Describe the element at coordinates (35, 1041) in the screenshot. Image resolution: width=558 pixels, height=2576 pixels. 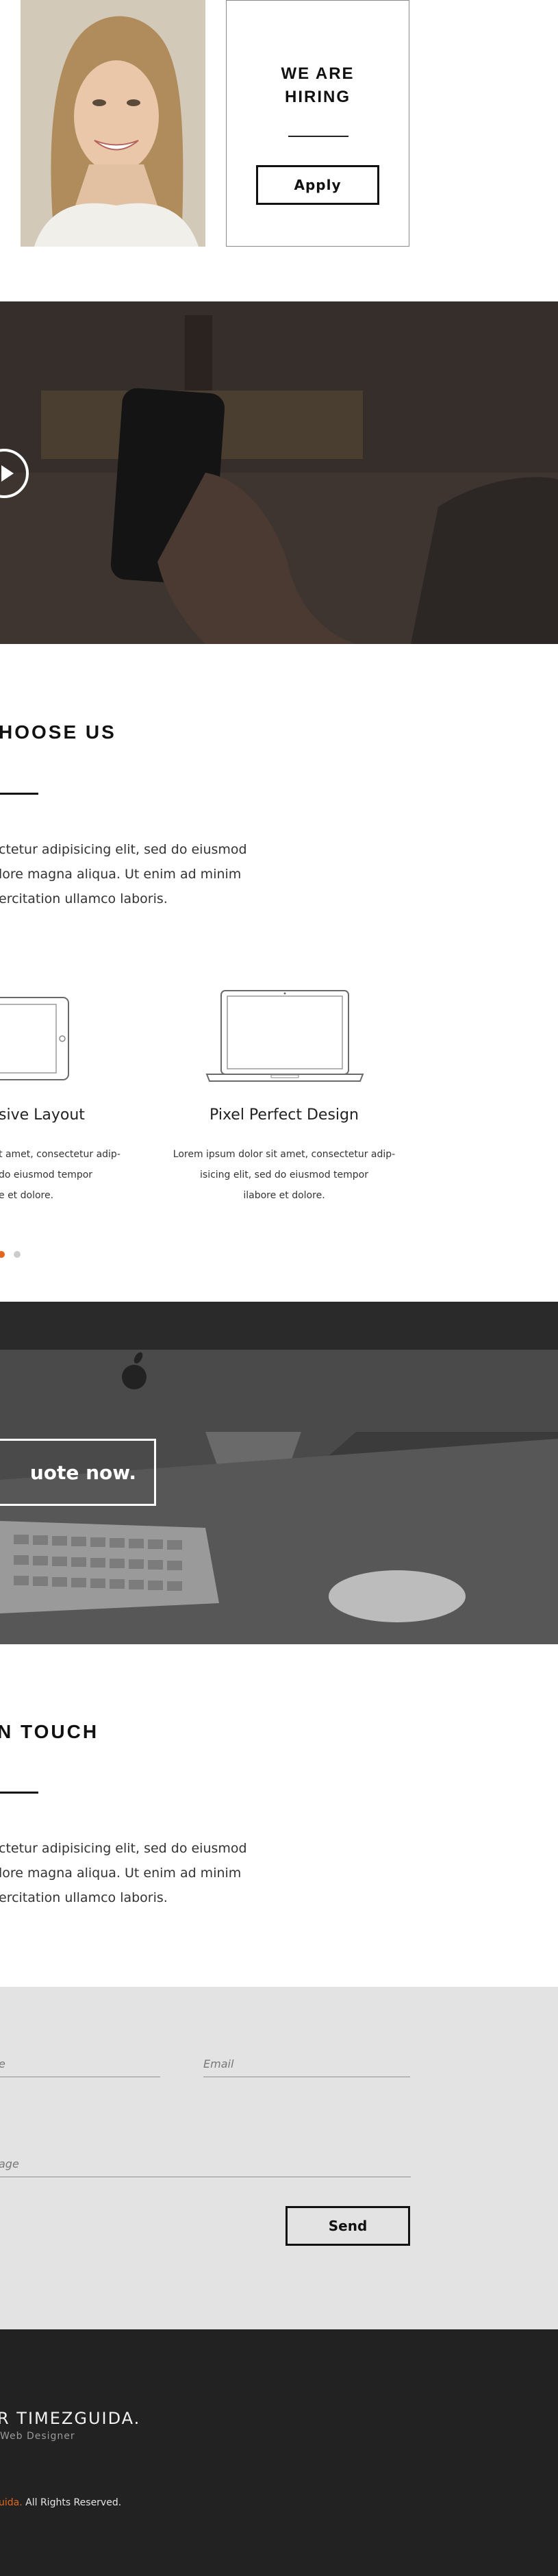
I see `tablet-icon` at that location.